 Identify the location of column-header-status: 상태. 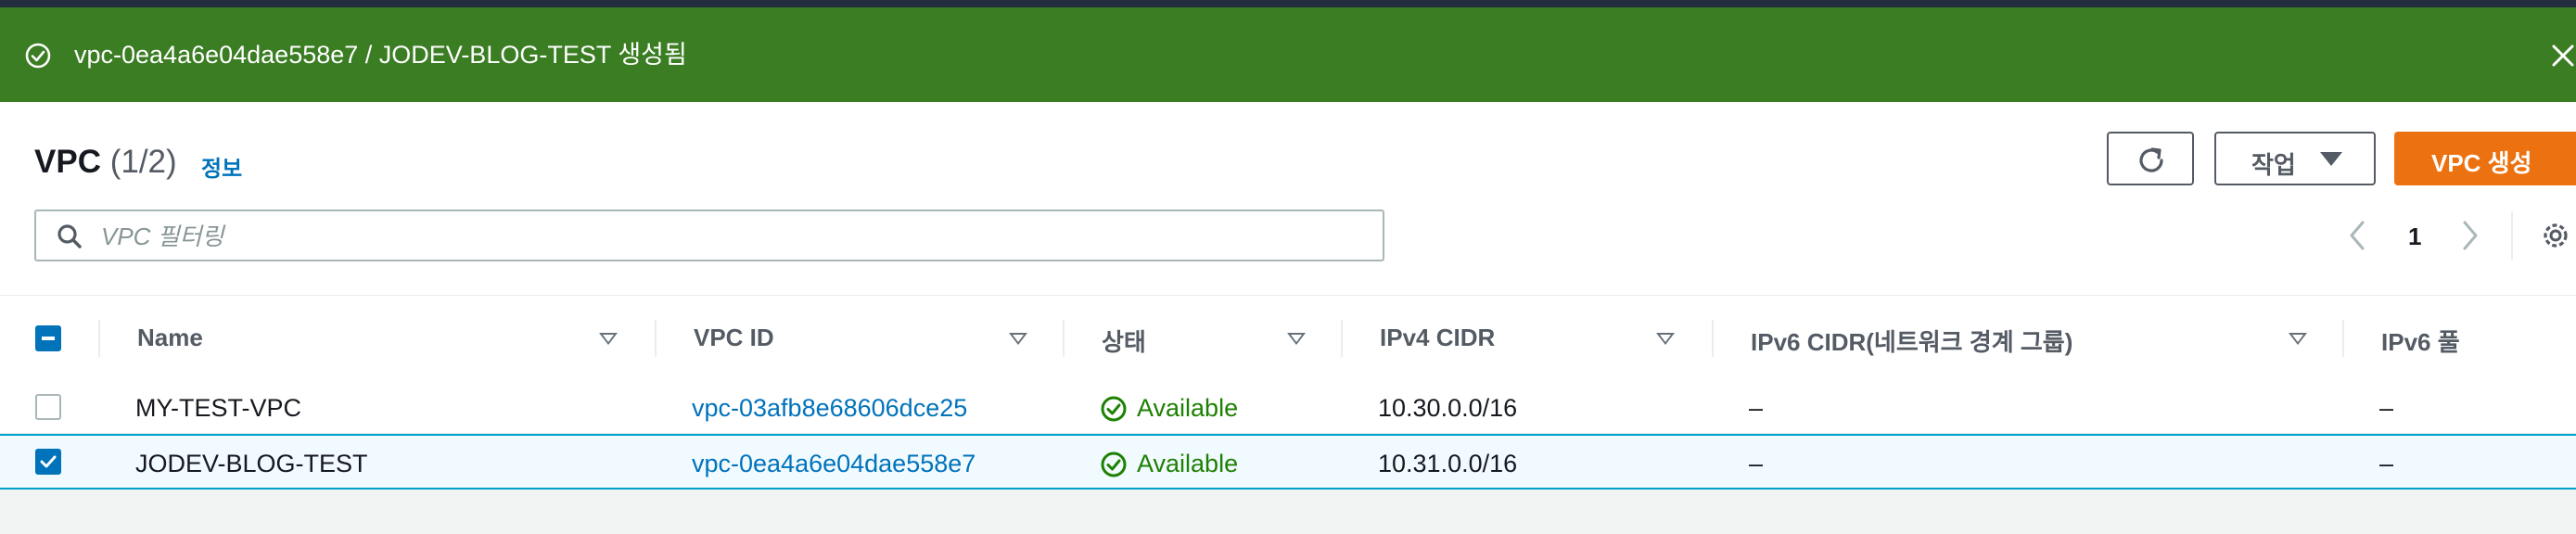
(1124, 341).